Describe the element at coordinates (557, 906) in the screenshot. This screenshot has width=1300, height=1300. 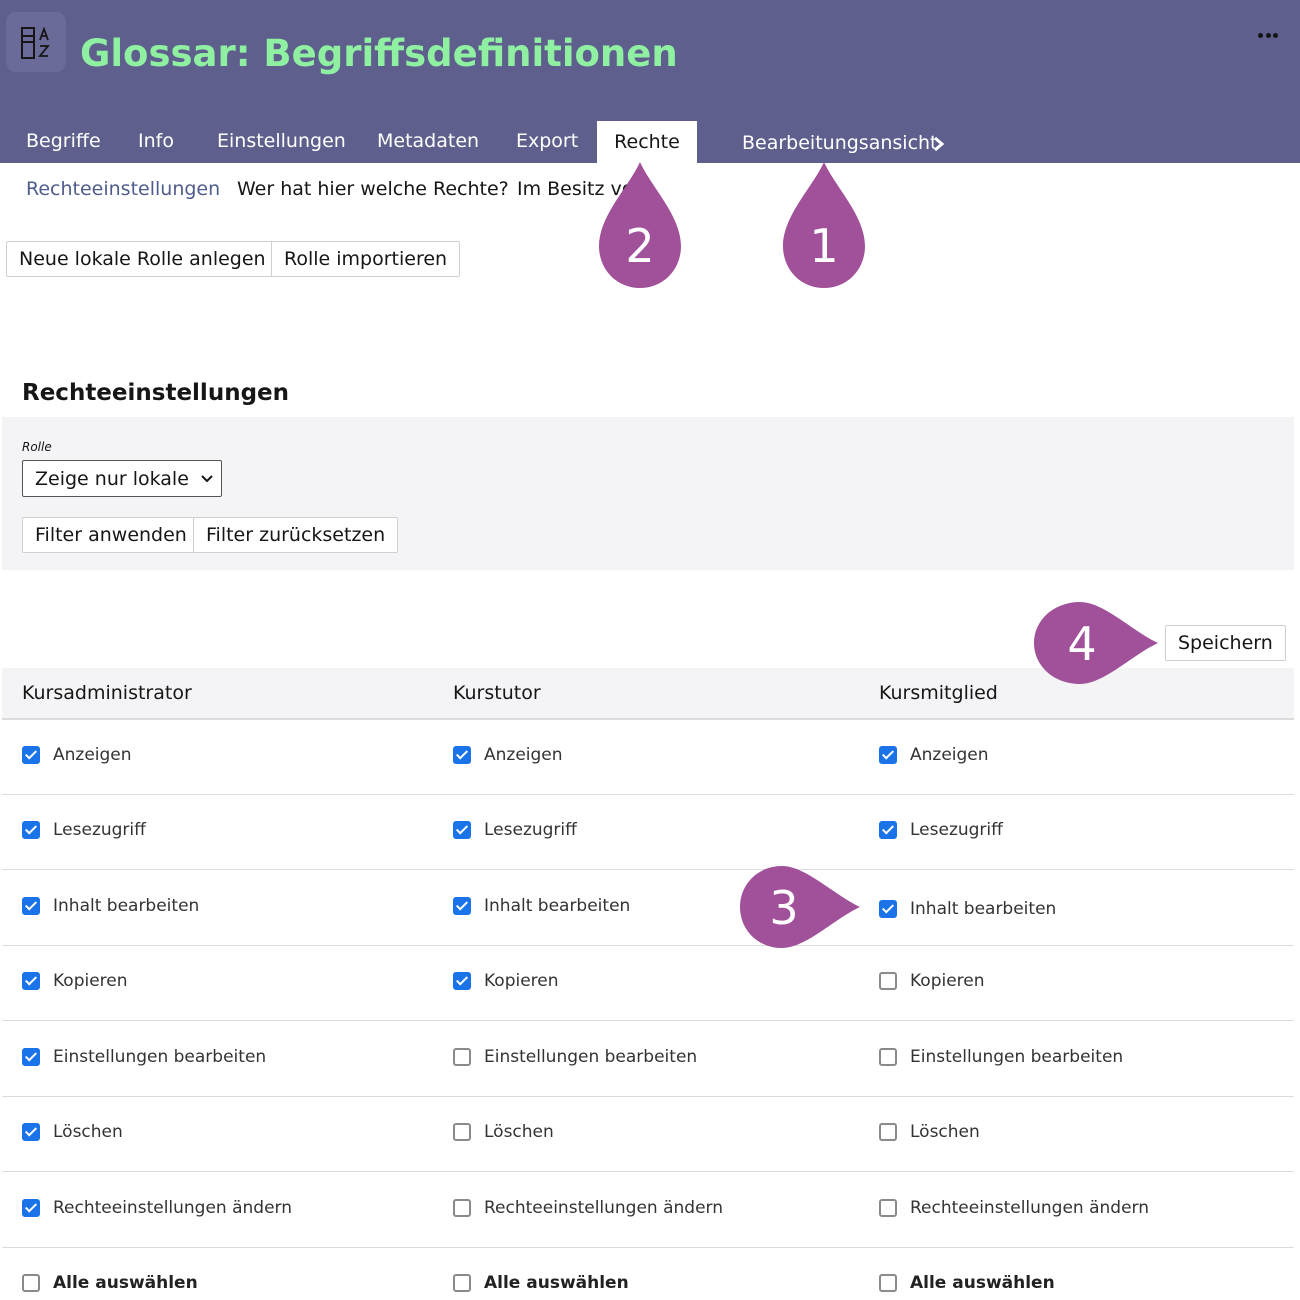
I see `permission-kurstutor-2-label: Inhalt bearbeiten` at that location.